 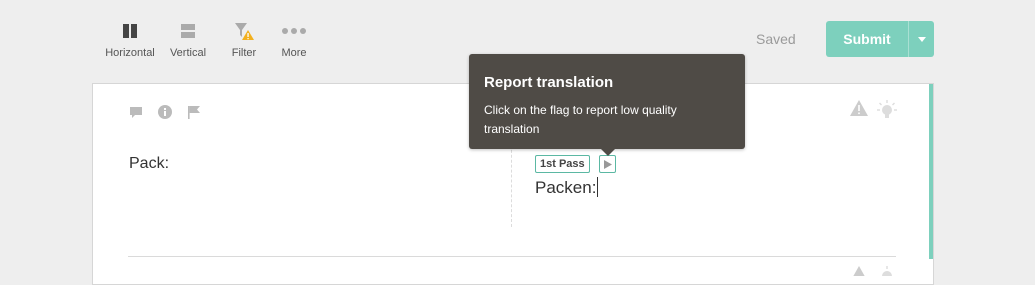 I want to click on more-button: More, so click(x=294, y=39).